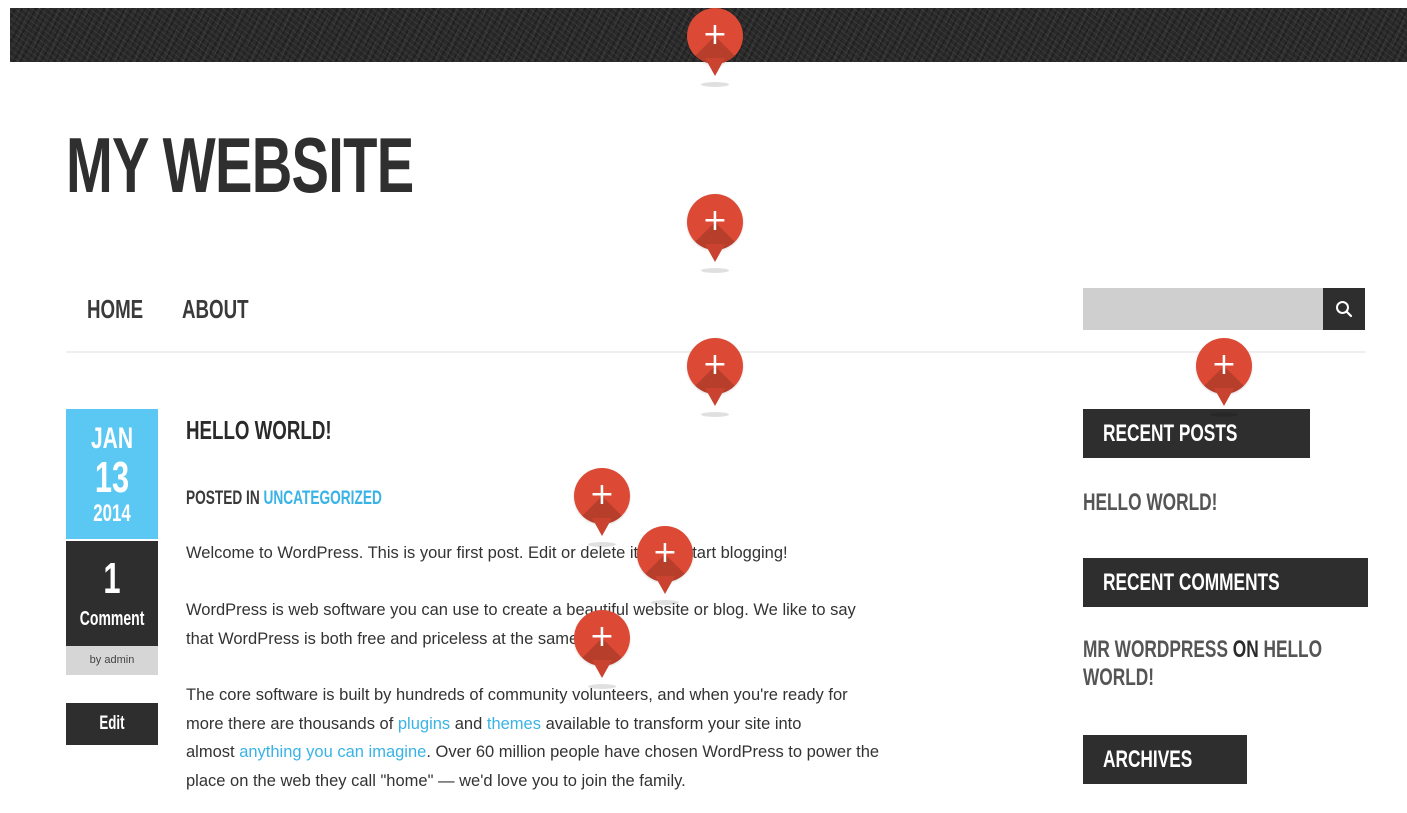  What do you see at coordinates (1245, 649) in the screenshot?
I see `comment-on-text: ON` at bounding box center [1245, 649].